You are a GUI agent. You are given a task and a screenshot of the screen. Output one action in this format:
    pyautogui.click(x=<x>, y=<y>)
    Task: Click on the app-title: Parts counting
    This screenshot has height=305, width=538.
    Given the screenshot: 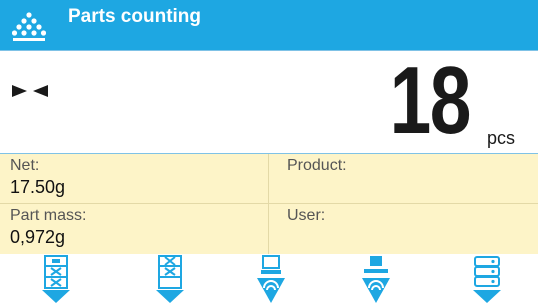 What is the action you would take?
    pyautogui.click(x=135, y=16)
    